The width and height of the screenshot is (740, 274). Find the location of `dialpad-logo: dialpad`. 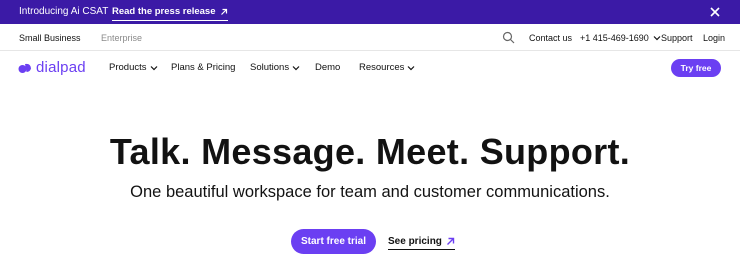

dialpad-logo: dialpad is located at coordinates (52, 68).